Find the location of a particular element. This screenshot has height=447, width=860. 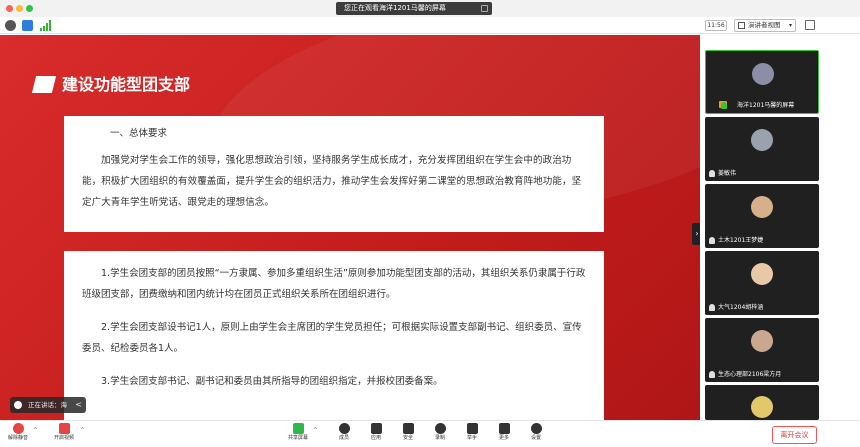

slide-title: 建设功能型团支部 is located at coordinates (126, 84).